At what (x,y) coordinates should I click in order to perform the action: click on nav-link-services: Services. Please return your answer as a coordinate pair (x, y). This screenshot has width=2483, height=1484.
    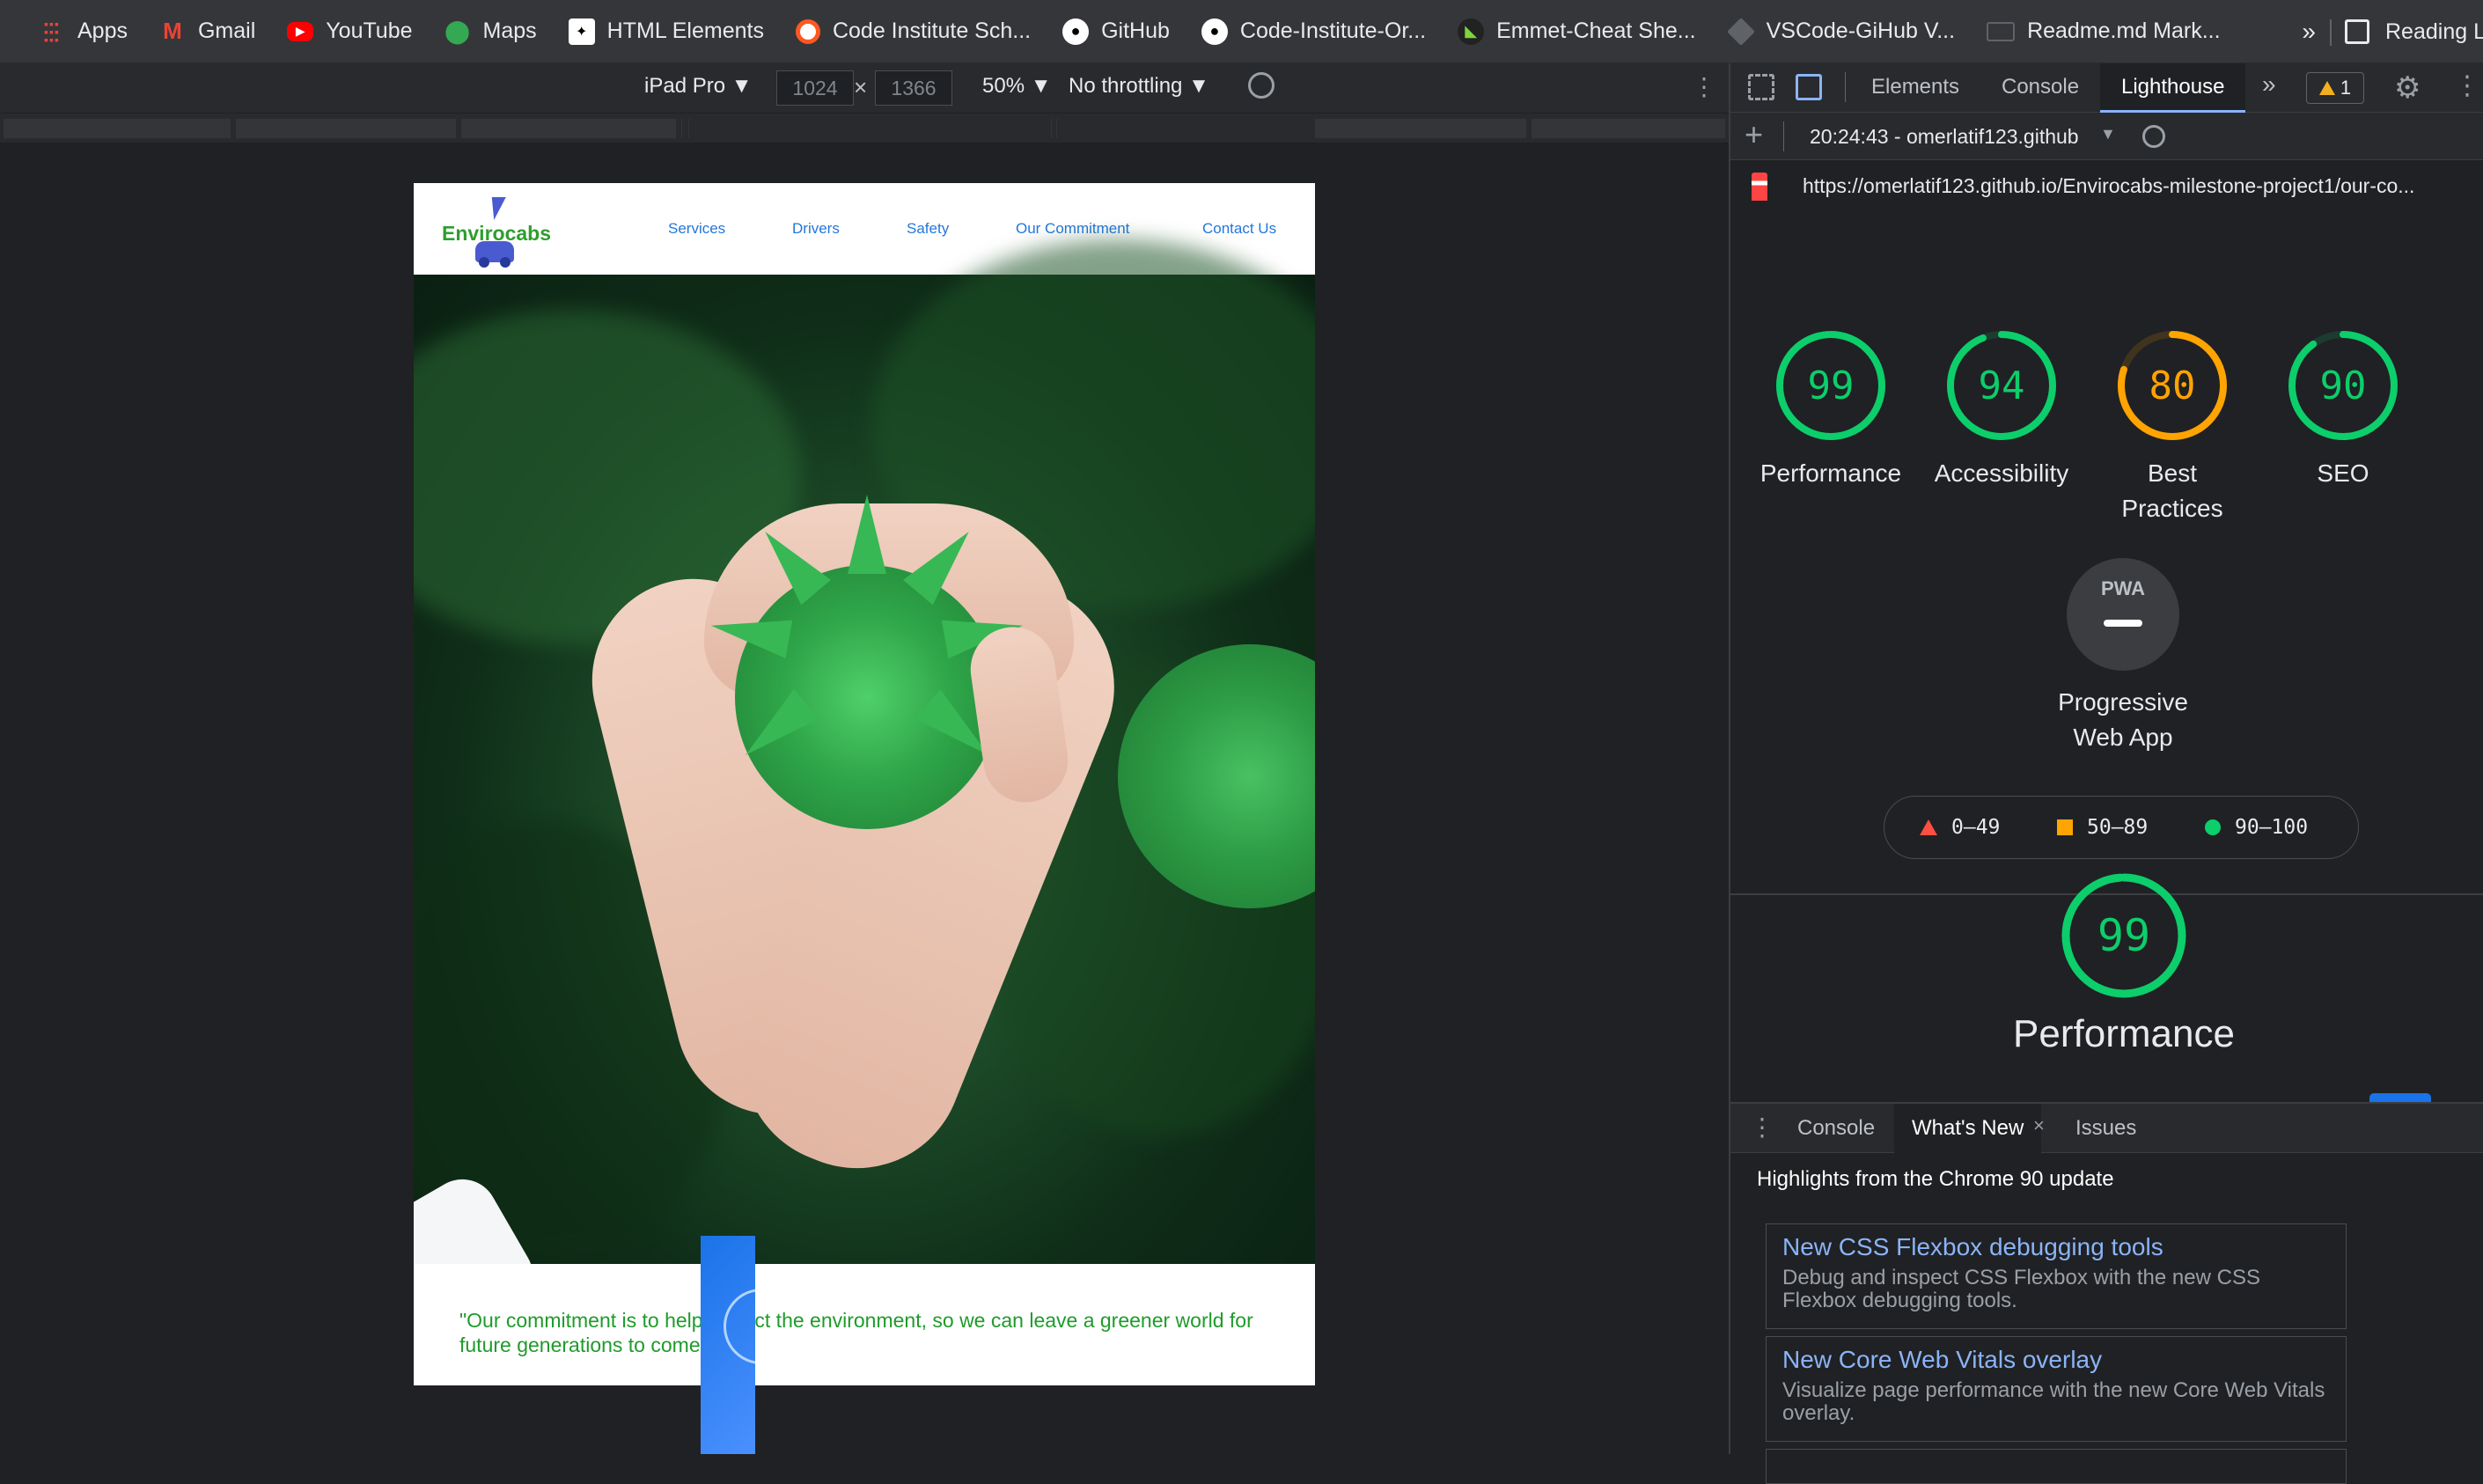
    Looking at the image, I should click on (696, 229).